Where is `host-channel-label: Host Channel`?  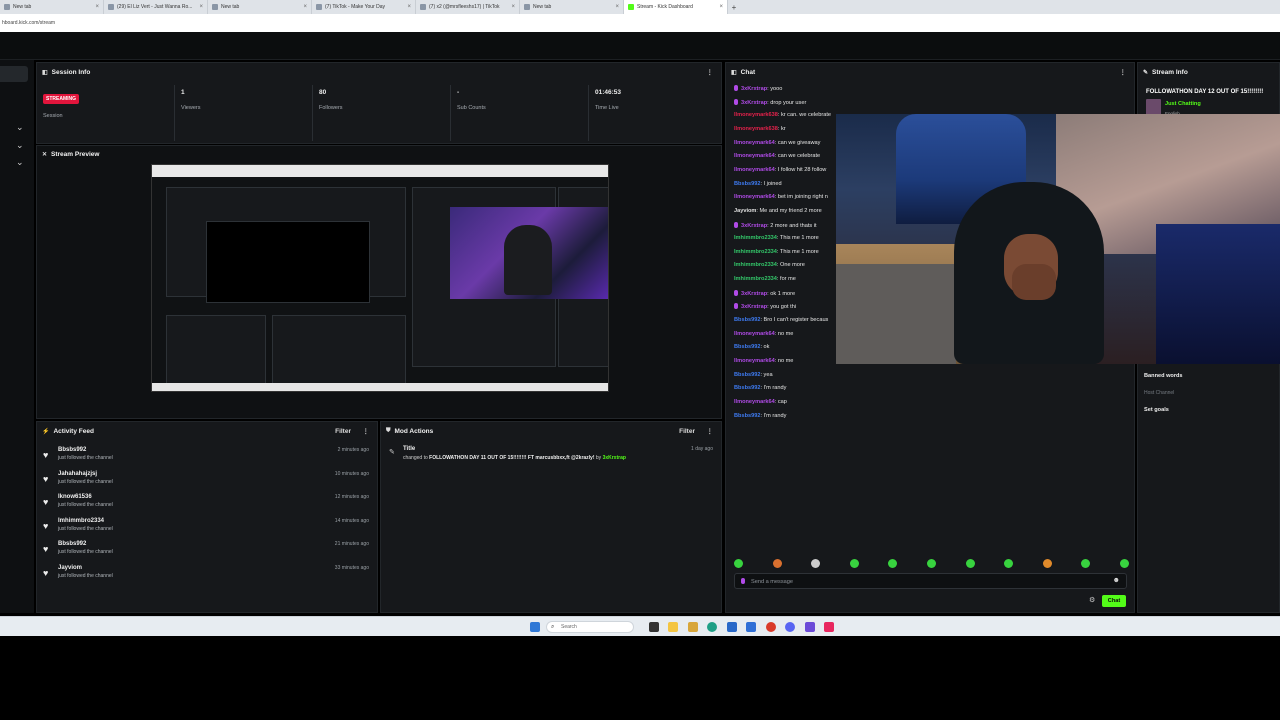 host-channel-label: Host Channel is located at coordinates (1159, 393).